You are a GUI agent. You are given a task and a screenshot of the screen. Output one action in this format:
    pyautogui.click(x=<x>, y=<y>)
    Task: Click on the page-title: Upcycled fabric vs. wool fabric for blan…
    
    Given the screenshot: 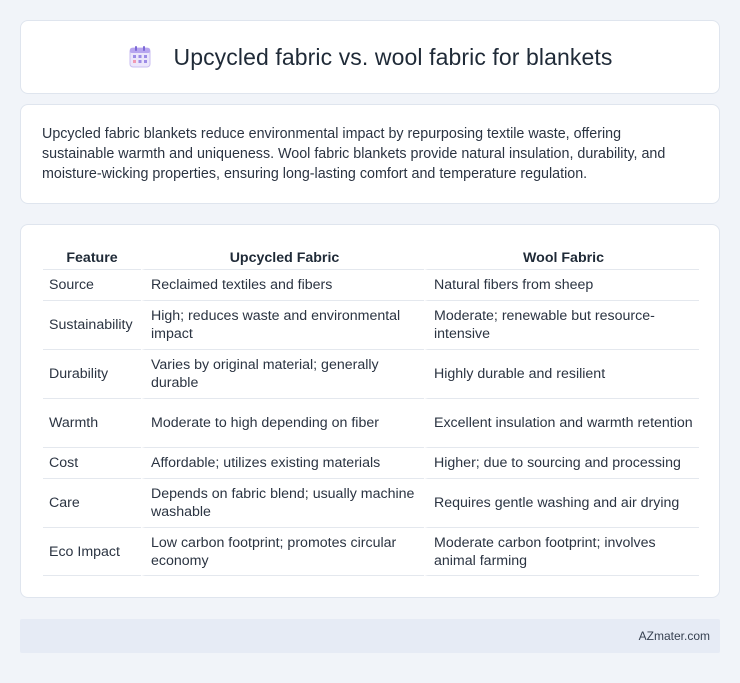 What is the action you would take?
    pyautogui.click(x=393, y=56)
    